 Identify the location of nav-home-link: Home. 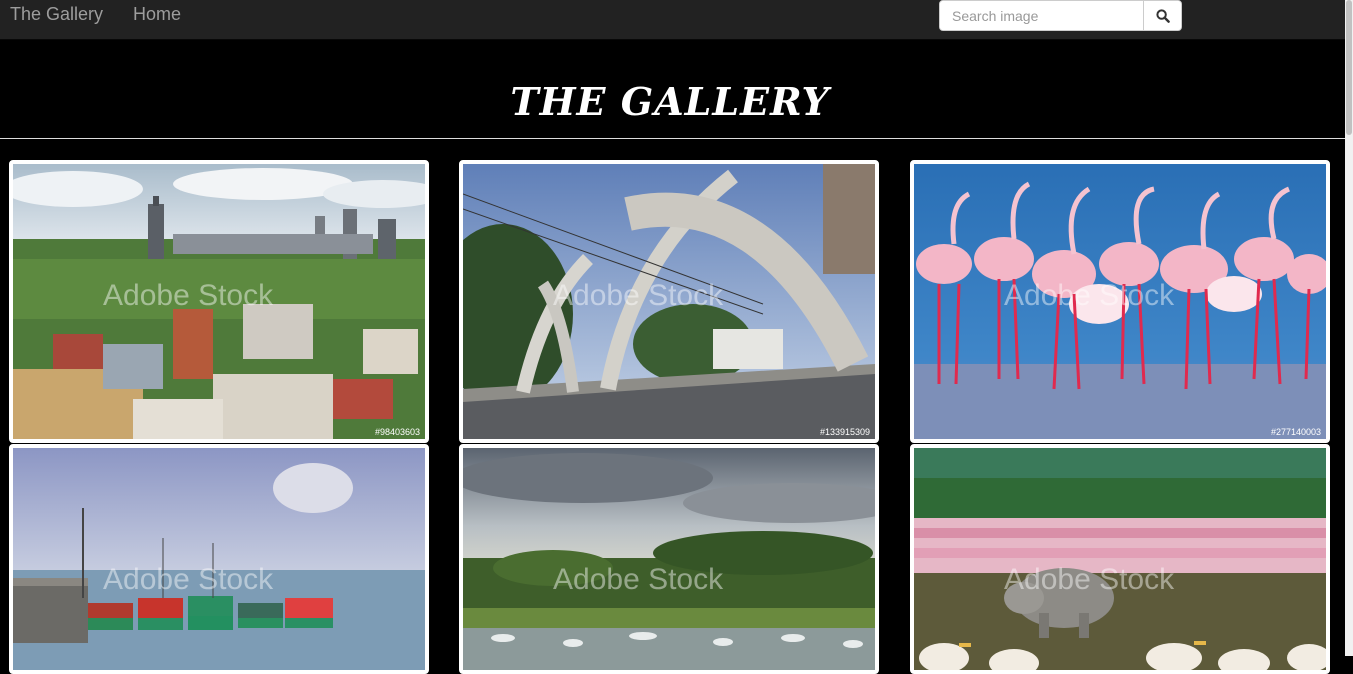
(157, 14).